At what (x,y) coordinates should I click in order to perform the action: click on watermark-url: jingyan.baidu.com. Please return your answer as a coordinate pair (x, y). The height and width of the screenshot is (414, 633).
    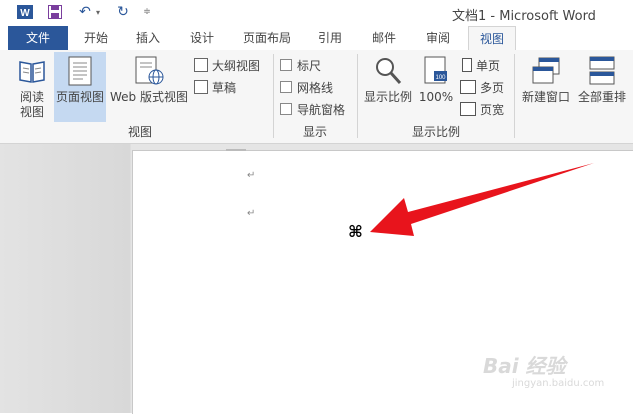
    Looking at the image, I should click on (558, 383).